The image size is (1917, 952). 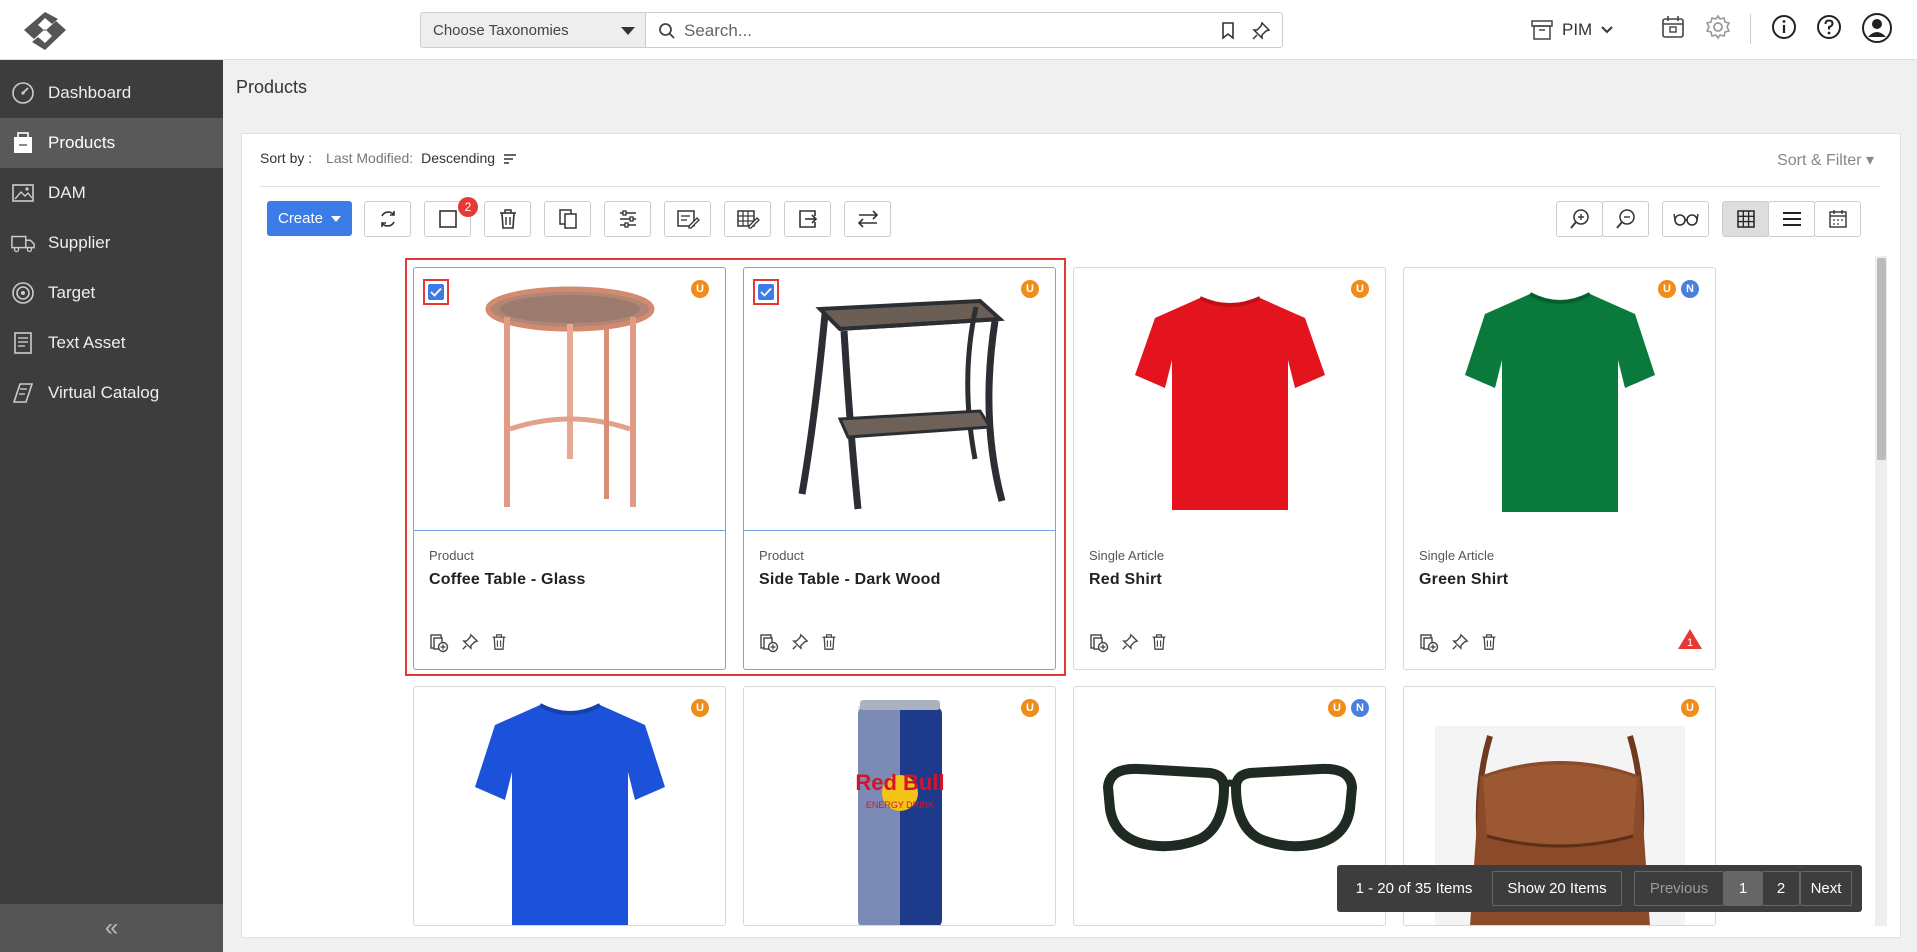 What do you see at coordinates (899, 468) in the screenshot?
I see `product-card: U Product Side Table - Dark Wood` at bounding box center [899, 468].